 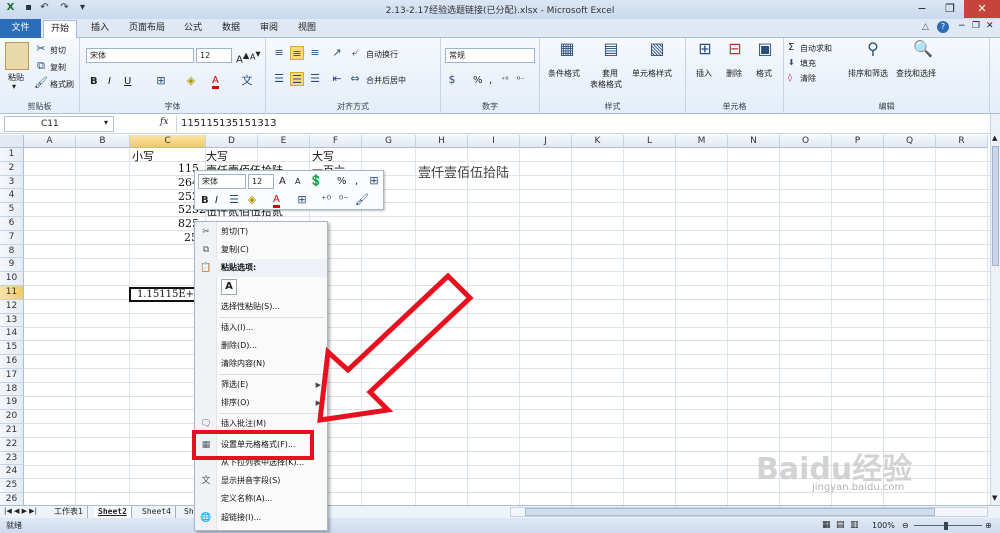 I want to click on format-painter-button: 格式刷, so click(x=62, y=84).